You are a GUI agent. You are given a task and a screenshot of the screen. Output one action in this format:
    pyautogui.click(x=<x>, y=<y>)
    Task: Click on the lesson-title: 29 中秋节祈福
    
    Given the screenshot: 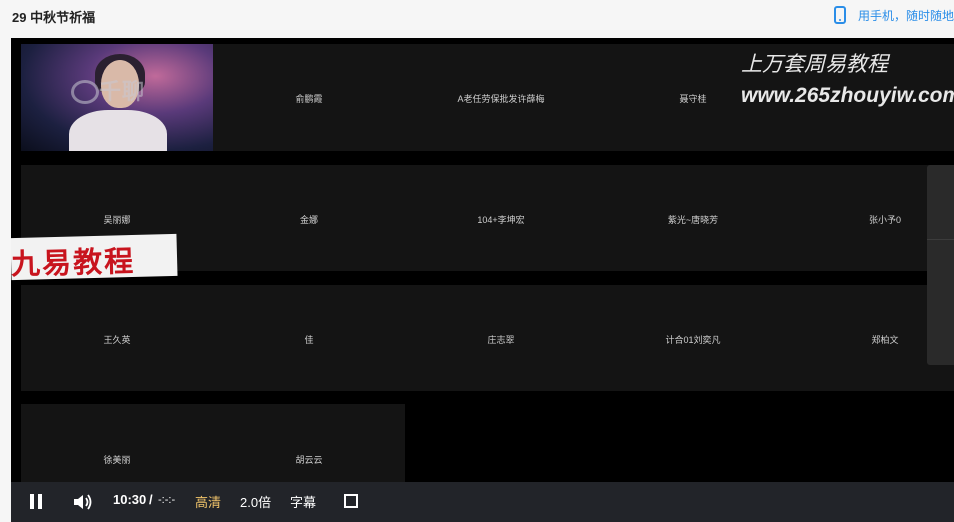 What is the action you would take?
    pyautogui.click(x=54, y=17)
    